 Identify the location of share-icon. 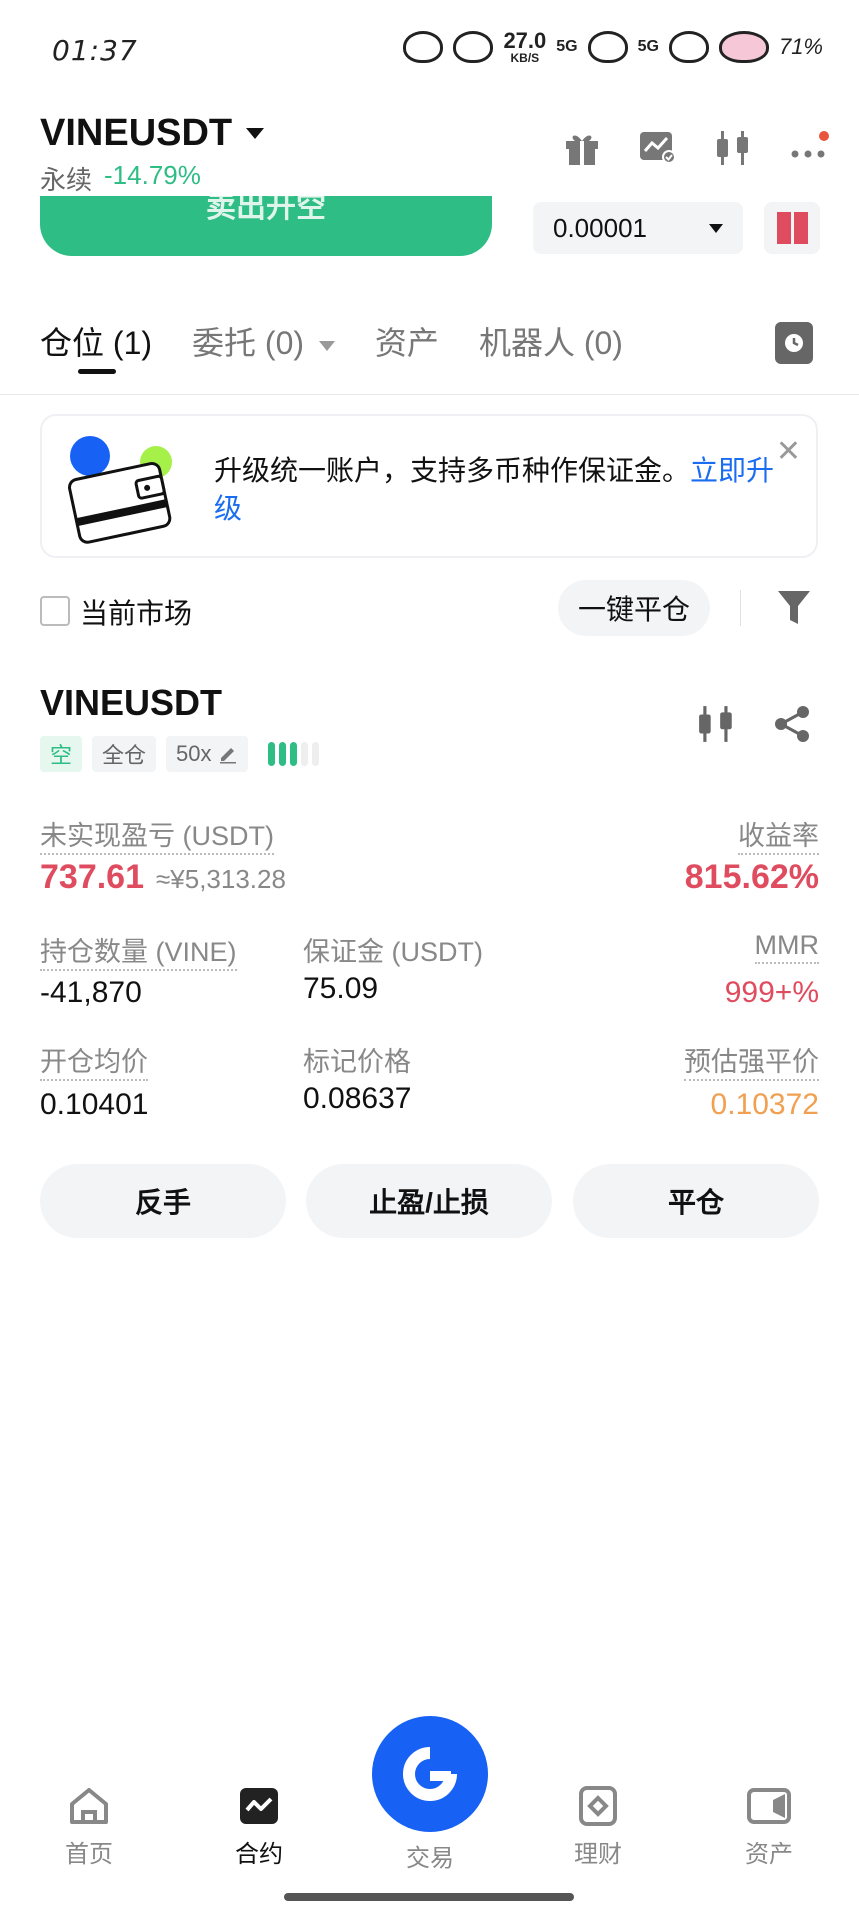
(793, 726).